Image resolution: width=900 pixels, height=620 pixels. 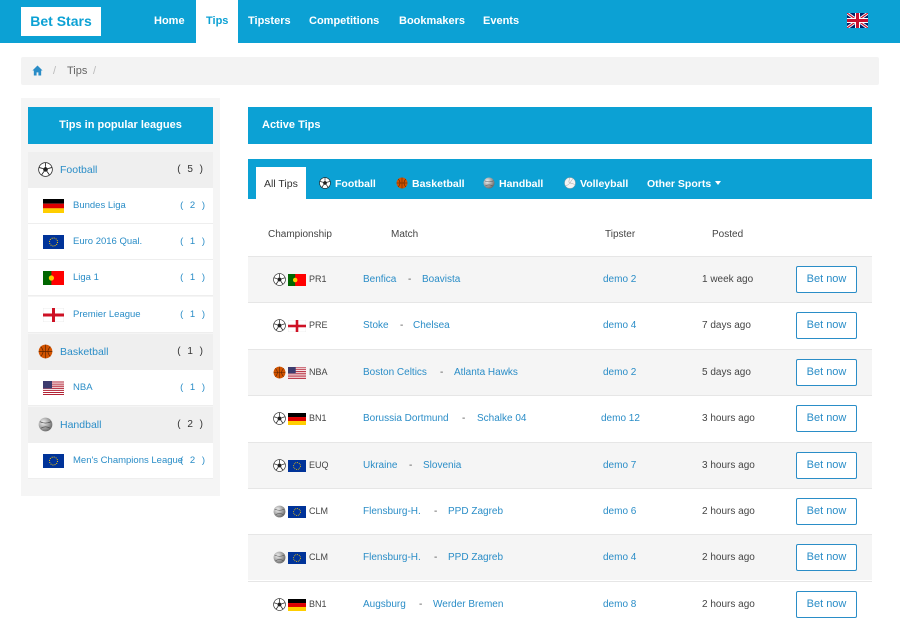 I want to click on nav-home: Home, so click(x=169, y=21).